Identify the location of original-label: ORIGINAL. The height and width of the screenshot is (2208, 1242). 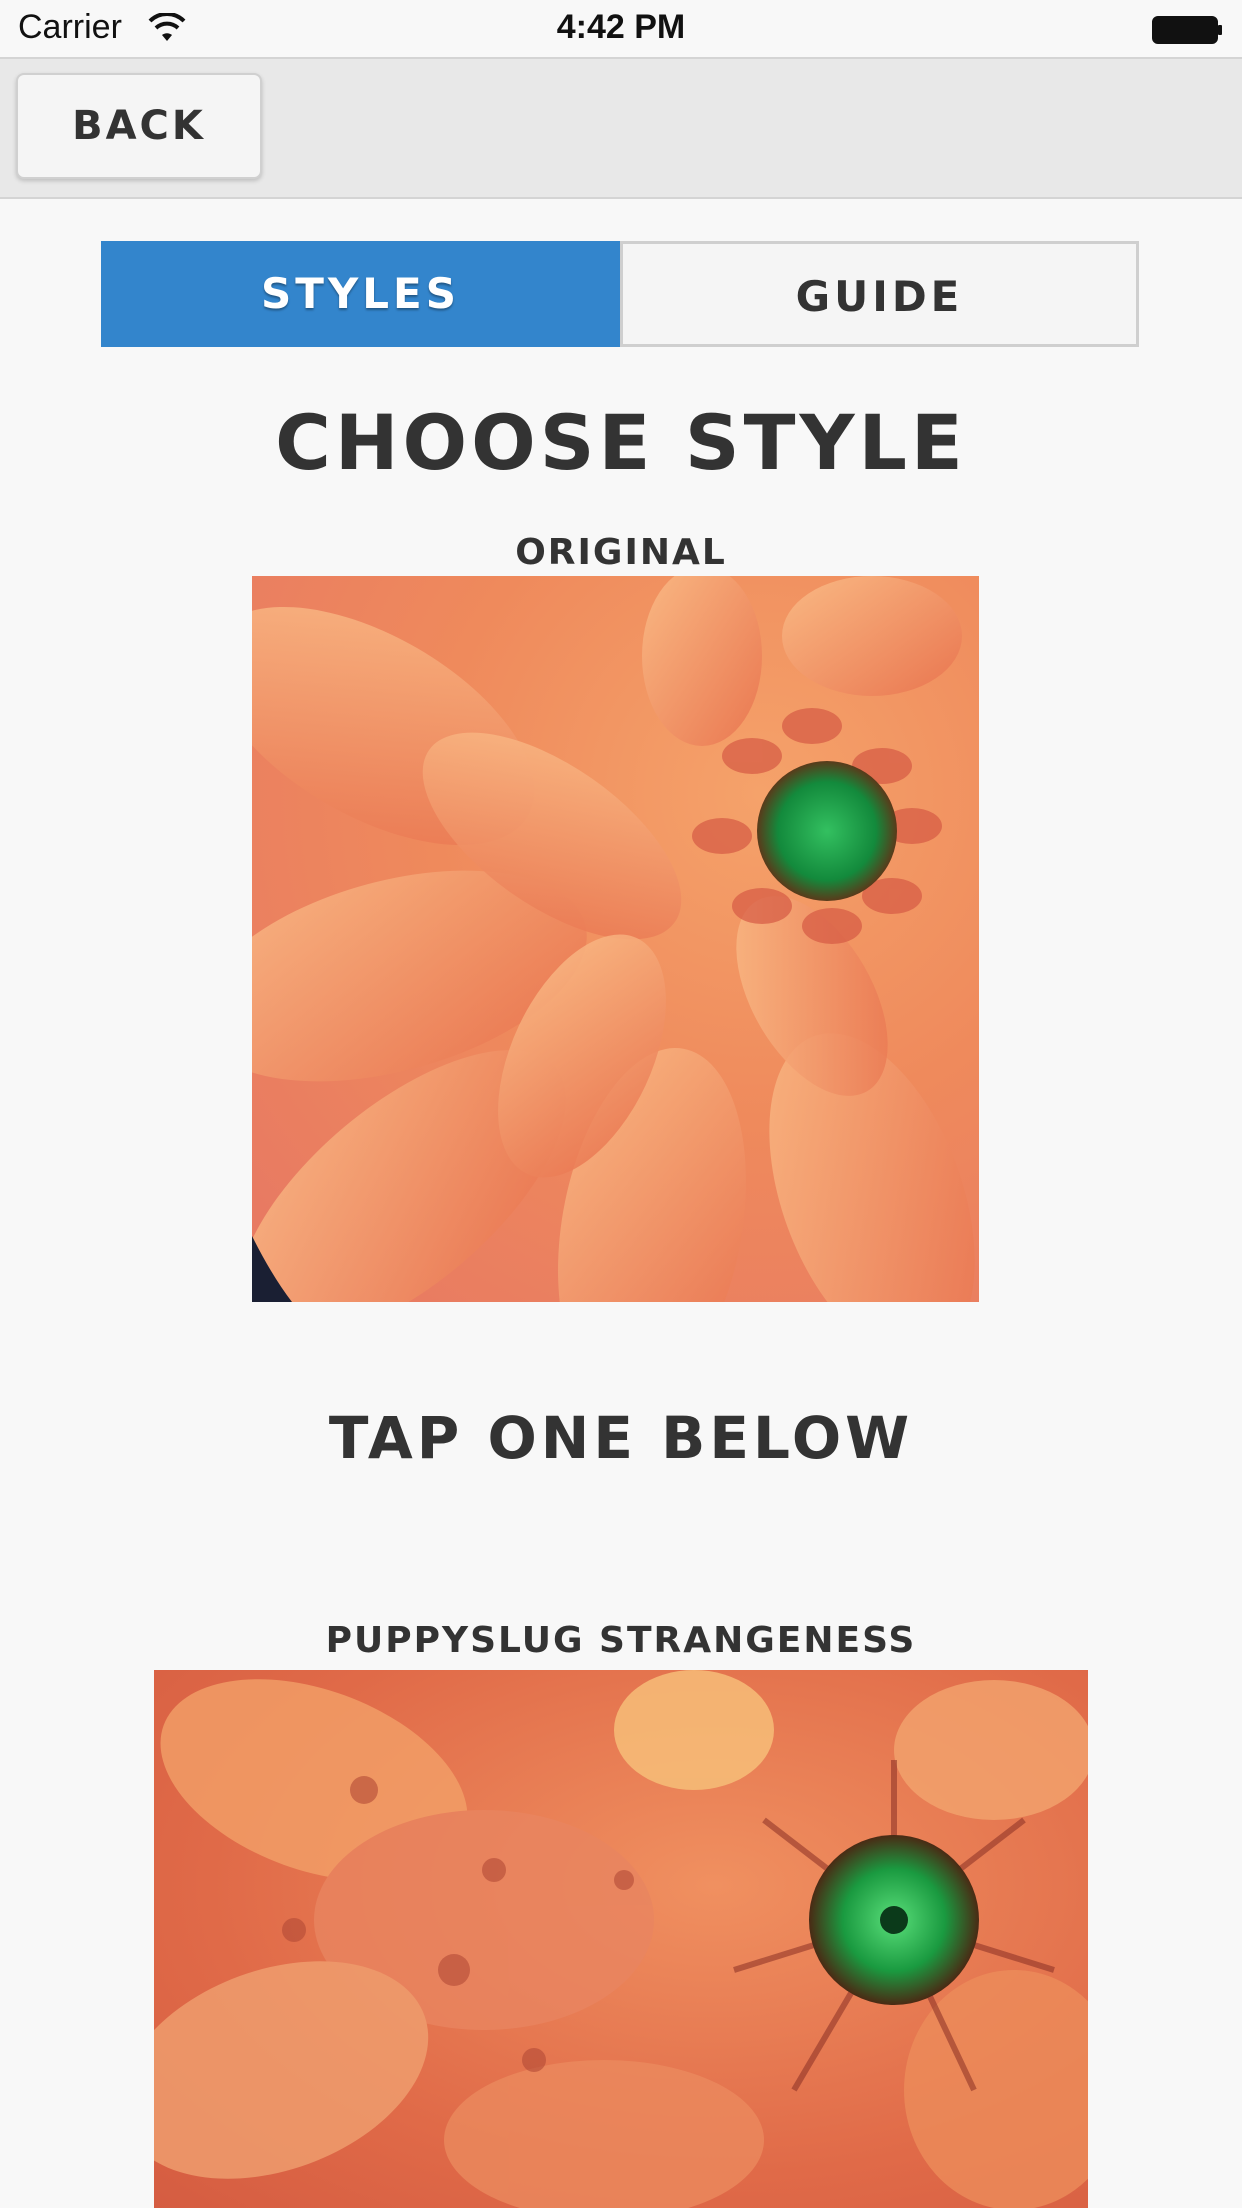
(621, 552).